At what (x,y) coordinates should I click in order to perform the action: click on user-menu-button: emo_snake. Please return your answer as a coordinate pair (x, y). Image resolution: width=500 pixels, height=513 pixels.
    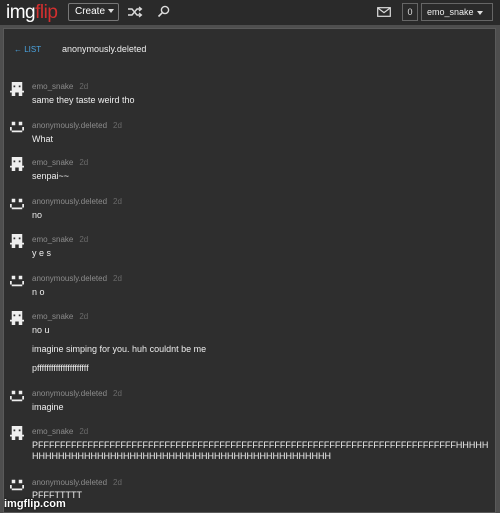
    Looking at the image, I should click on (457, 12).